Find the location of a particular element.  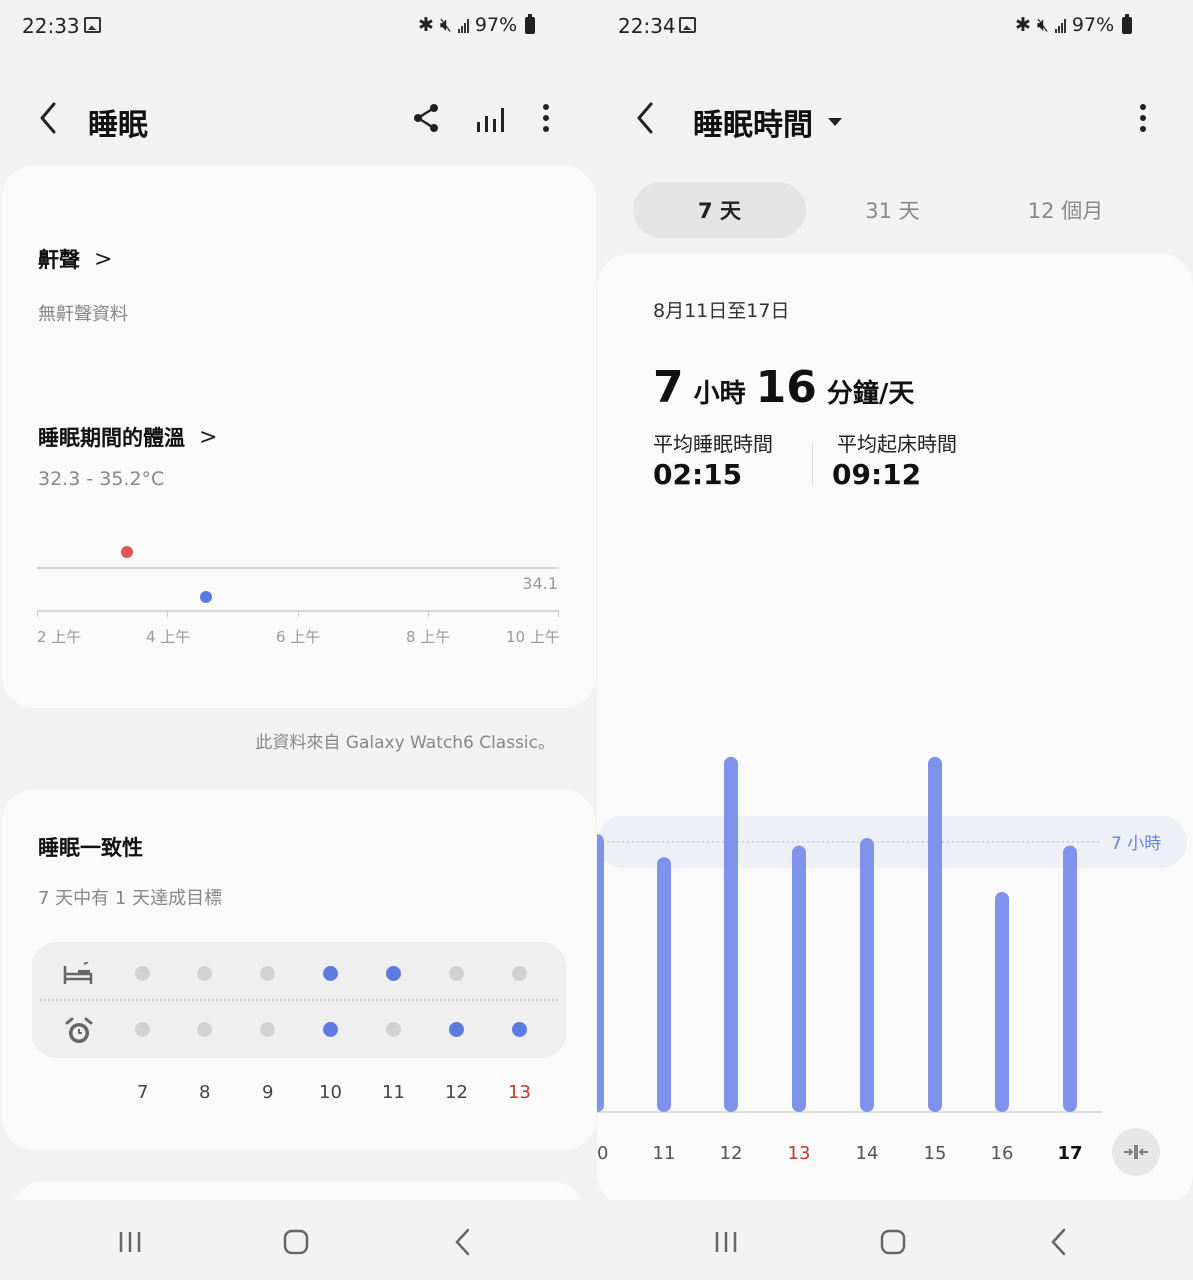

page-title: 睡眠 is located at coordinates (118, 125).